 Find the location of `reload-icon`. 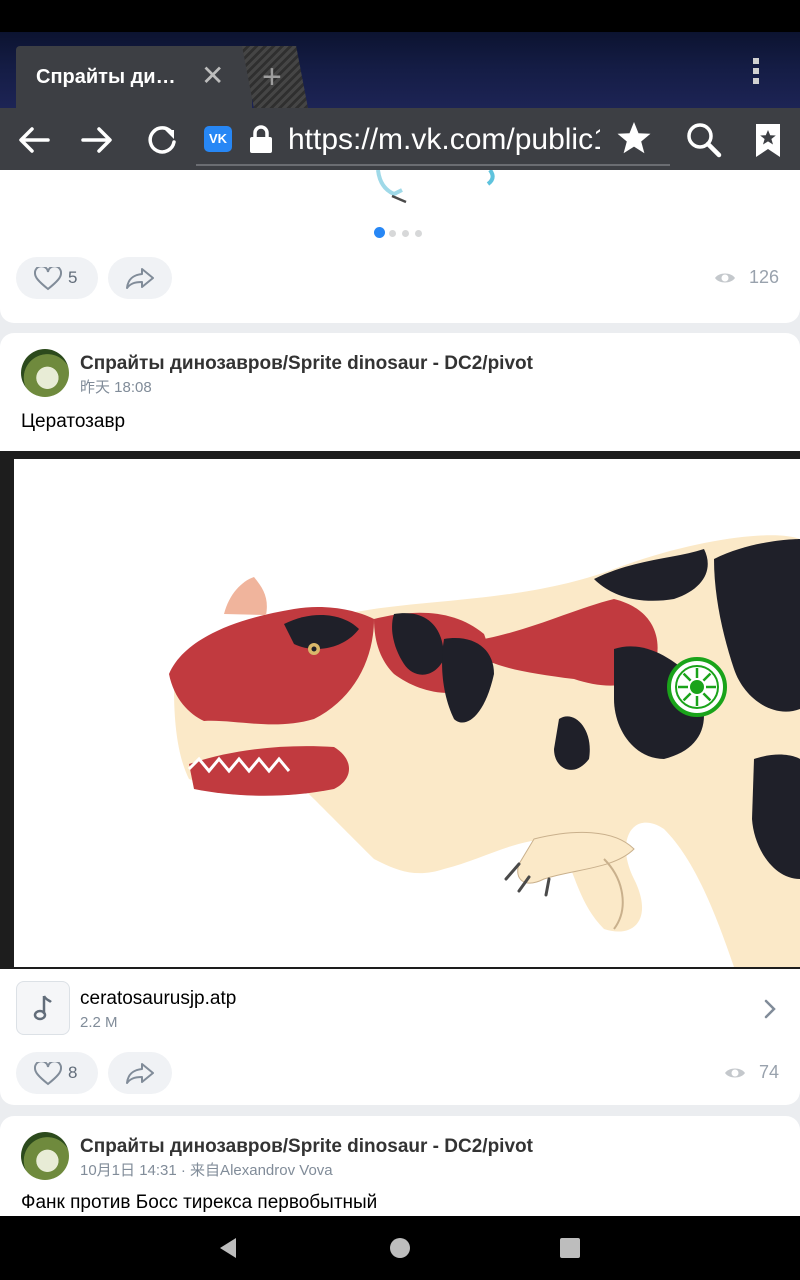

reload-icon is located at coordinates (162, 140).